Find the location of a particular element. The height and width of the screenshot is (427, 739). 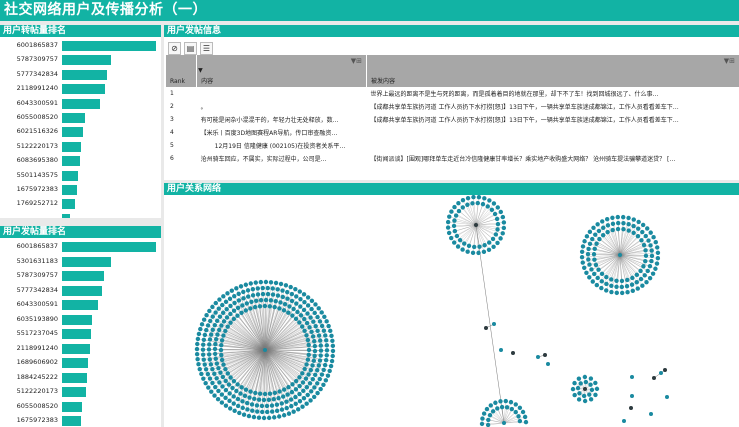

bar-row: 6083695380 is located at coordinates (80, 161).